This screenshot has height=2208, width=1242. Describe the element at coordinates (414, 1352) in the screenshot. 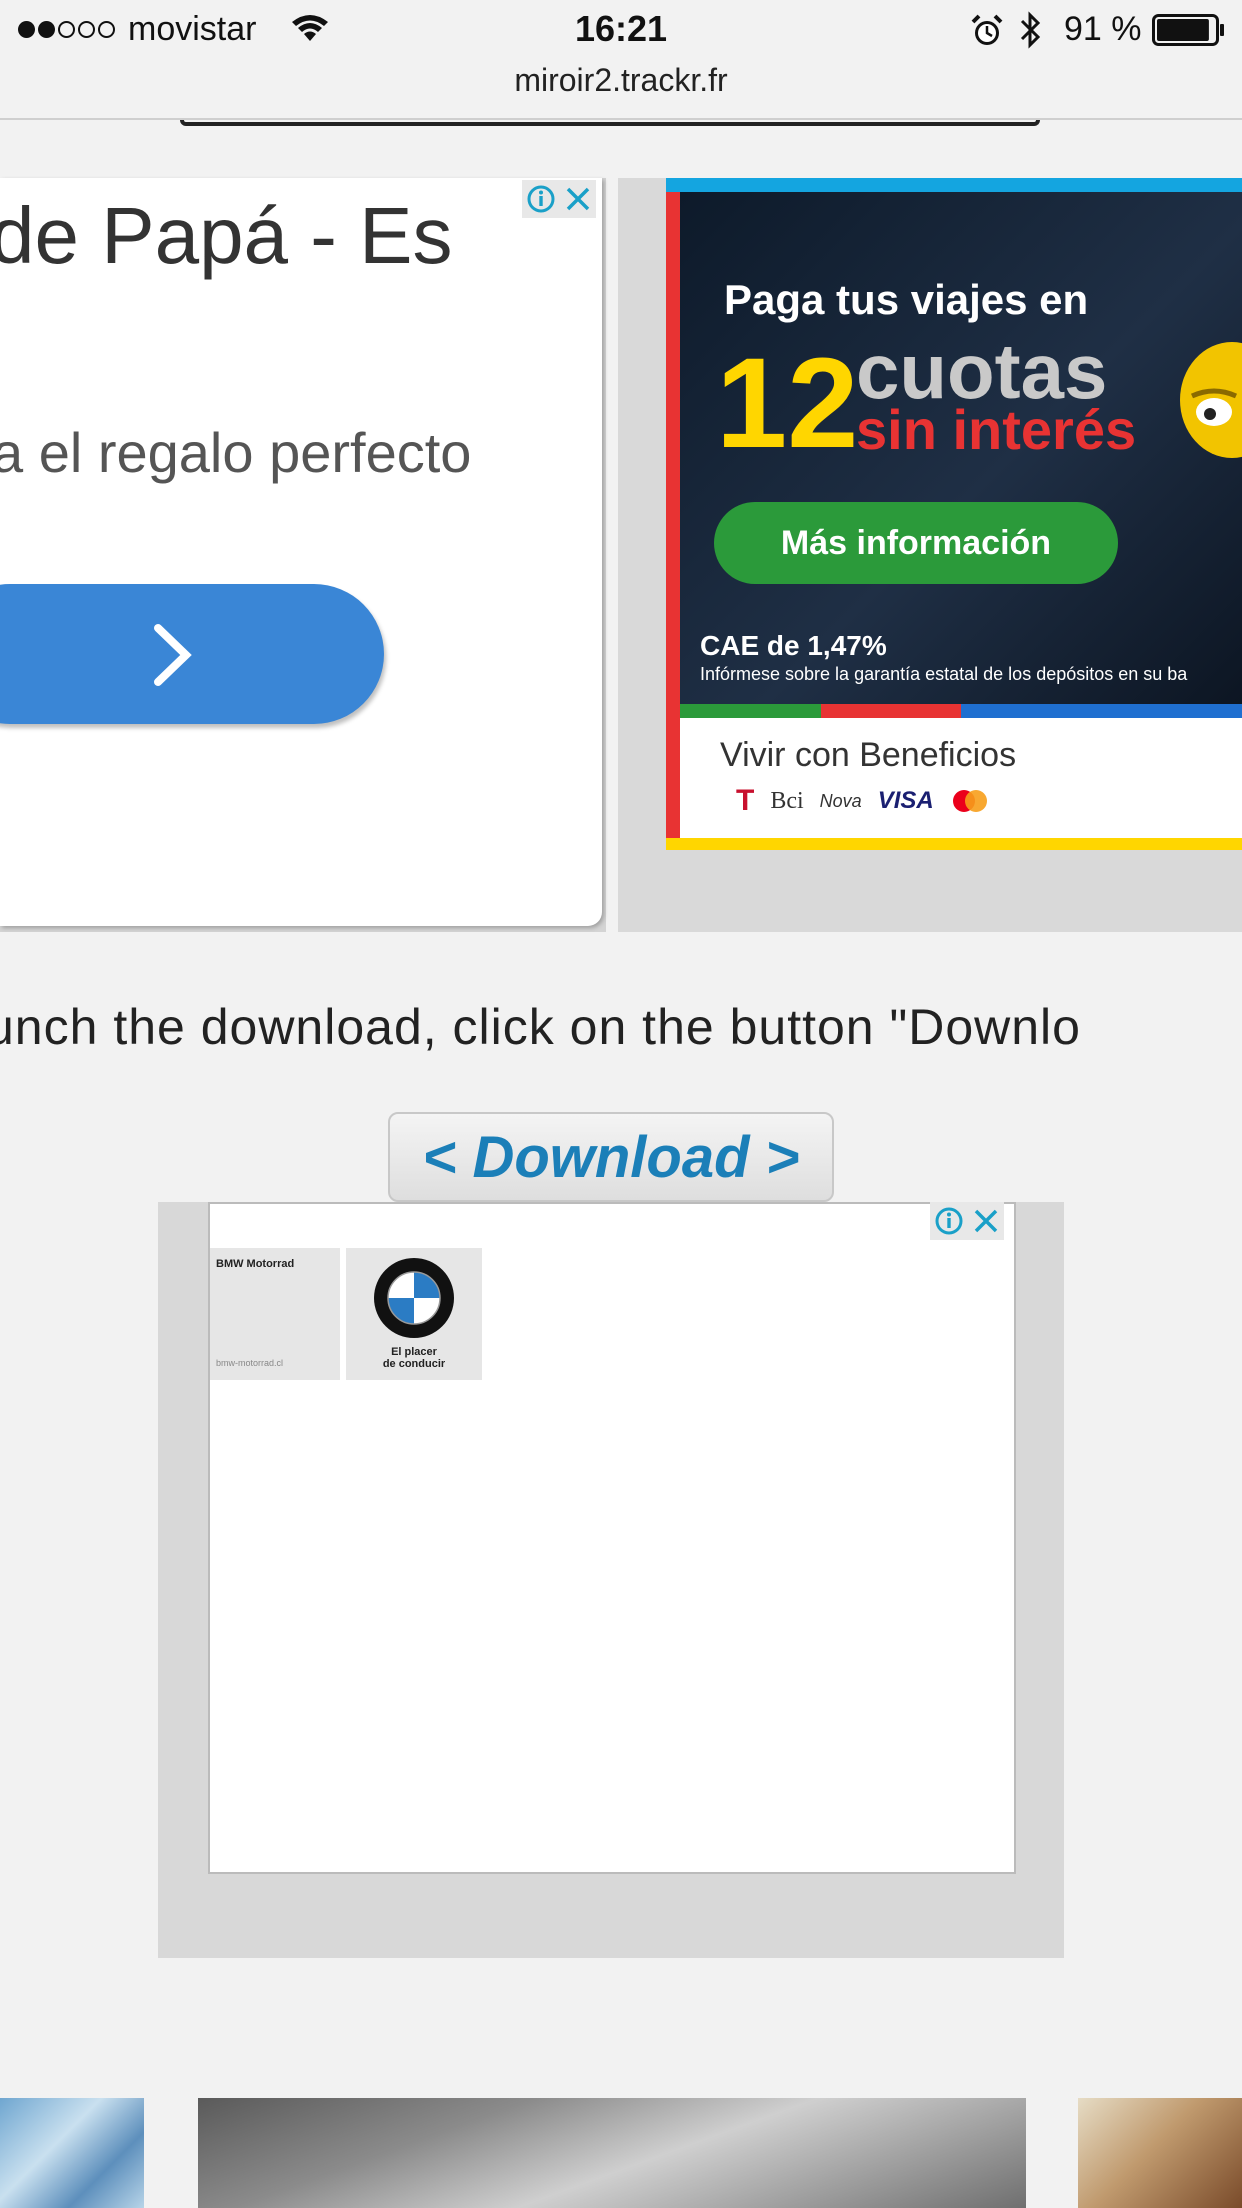

I see `bmw-slogan-line1: El placer` at that location.